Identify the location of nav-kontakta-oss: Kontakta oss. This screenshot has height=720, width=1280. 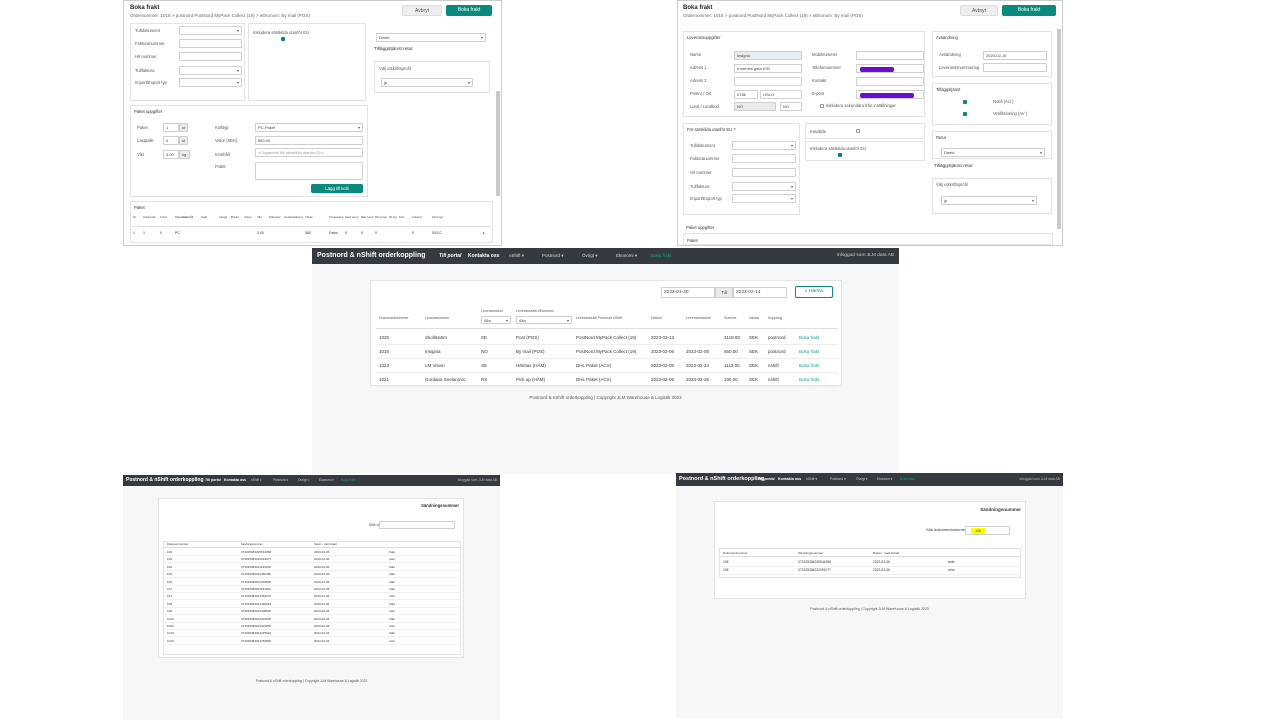
(235, 480).